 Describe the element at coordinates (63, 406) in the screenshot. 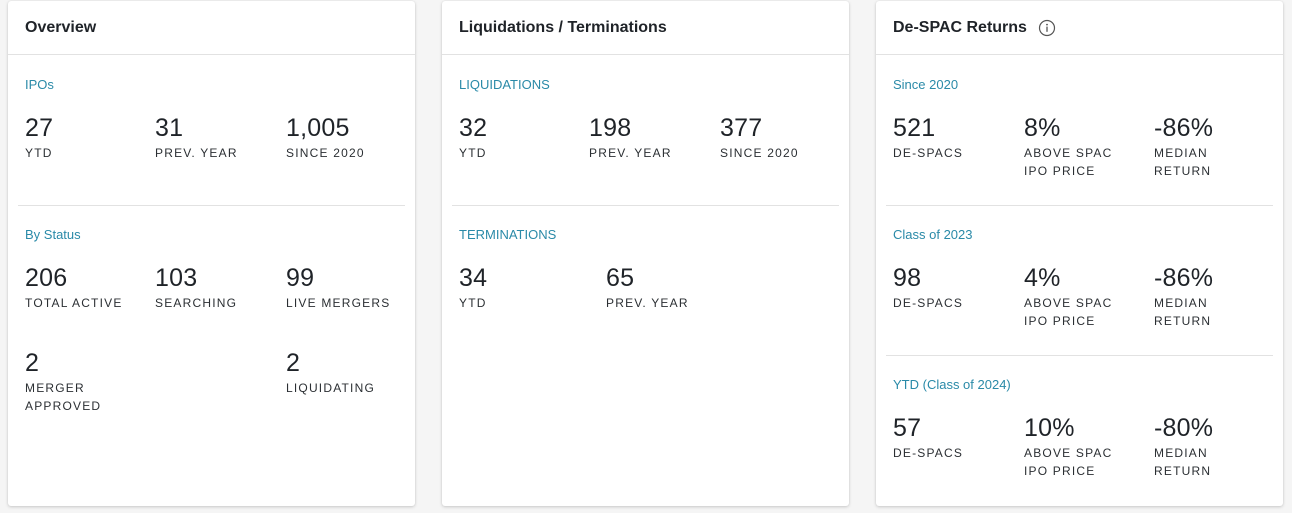

I see `stat-label: APPROVED` at that location.